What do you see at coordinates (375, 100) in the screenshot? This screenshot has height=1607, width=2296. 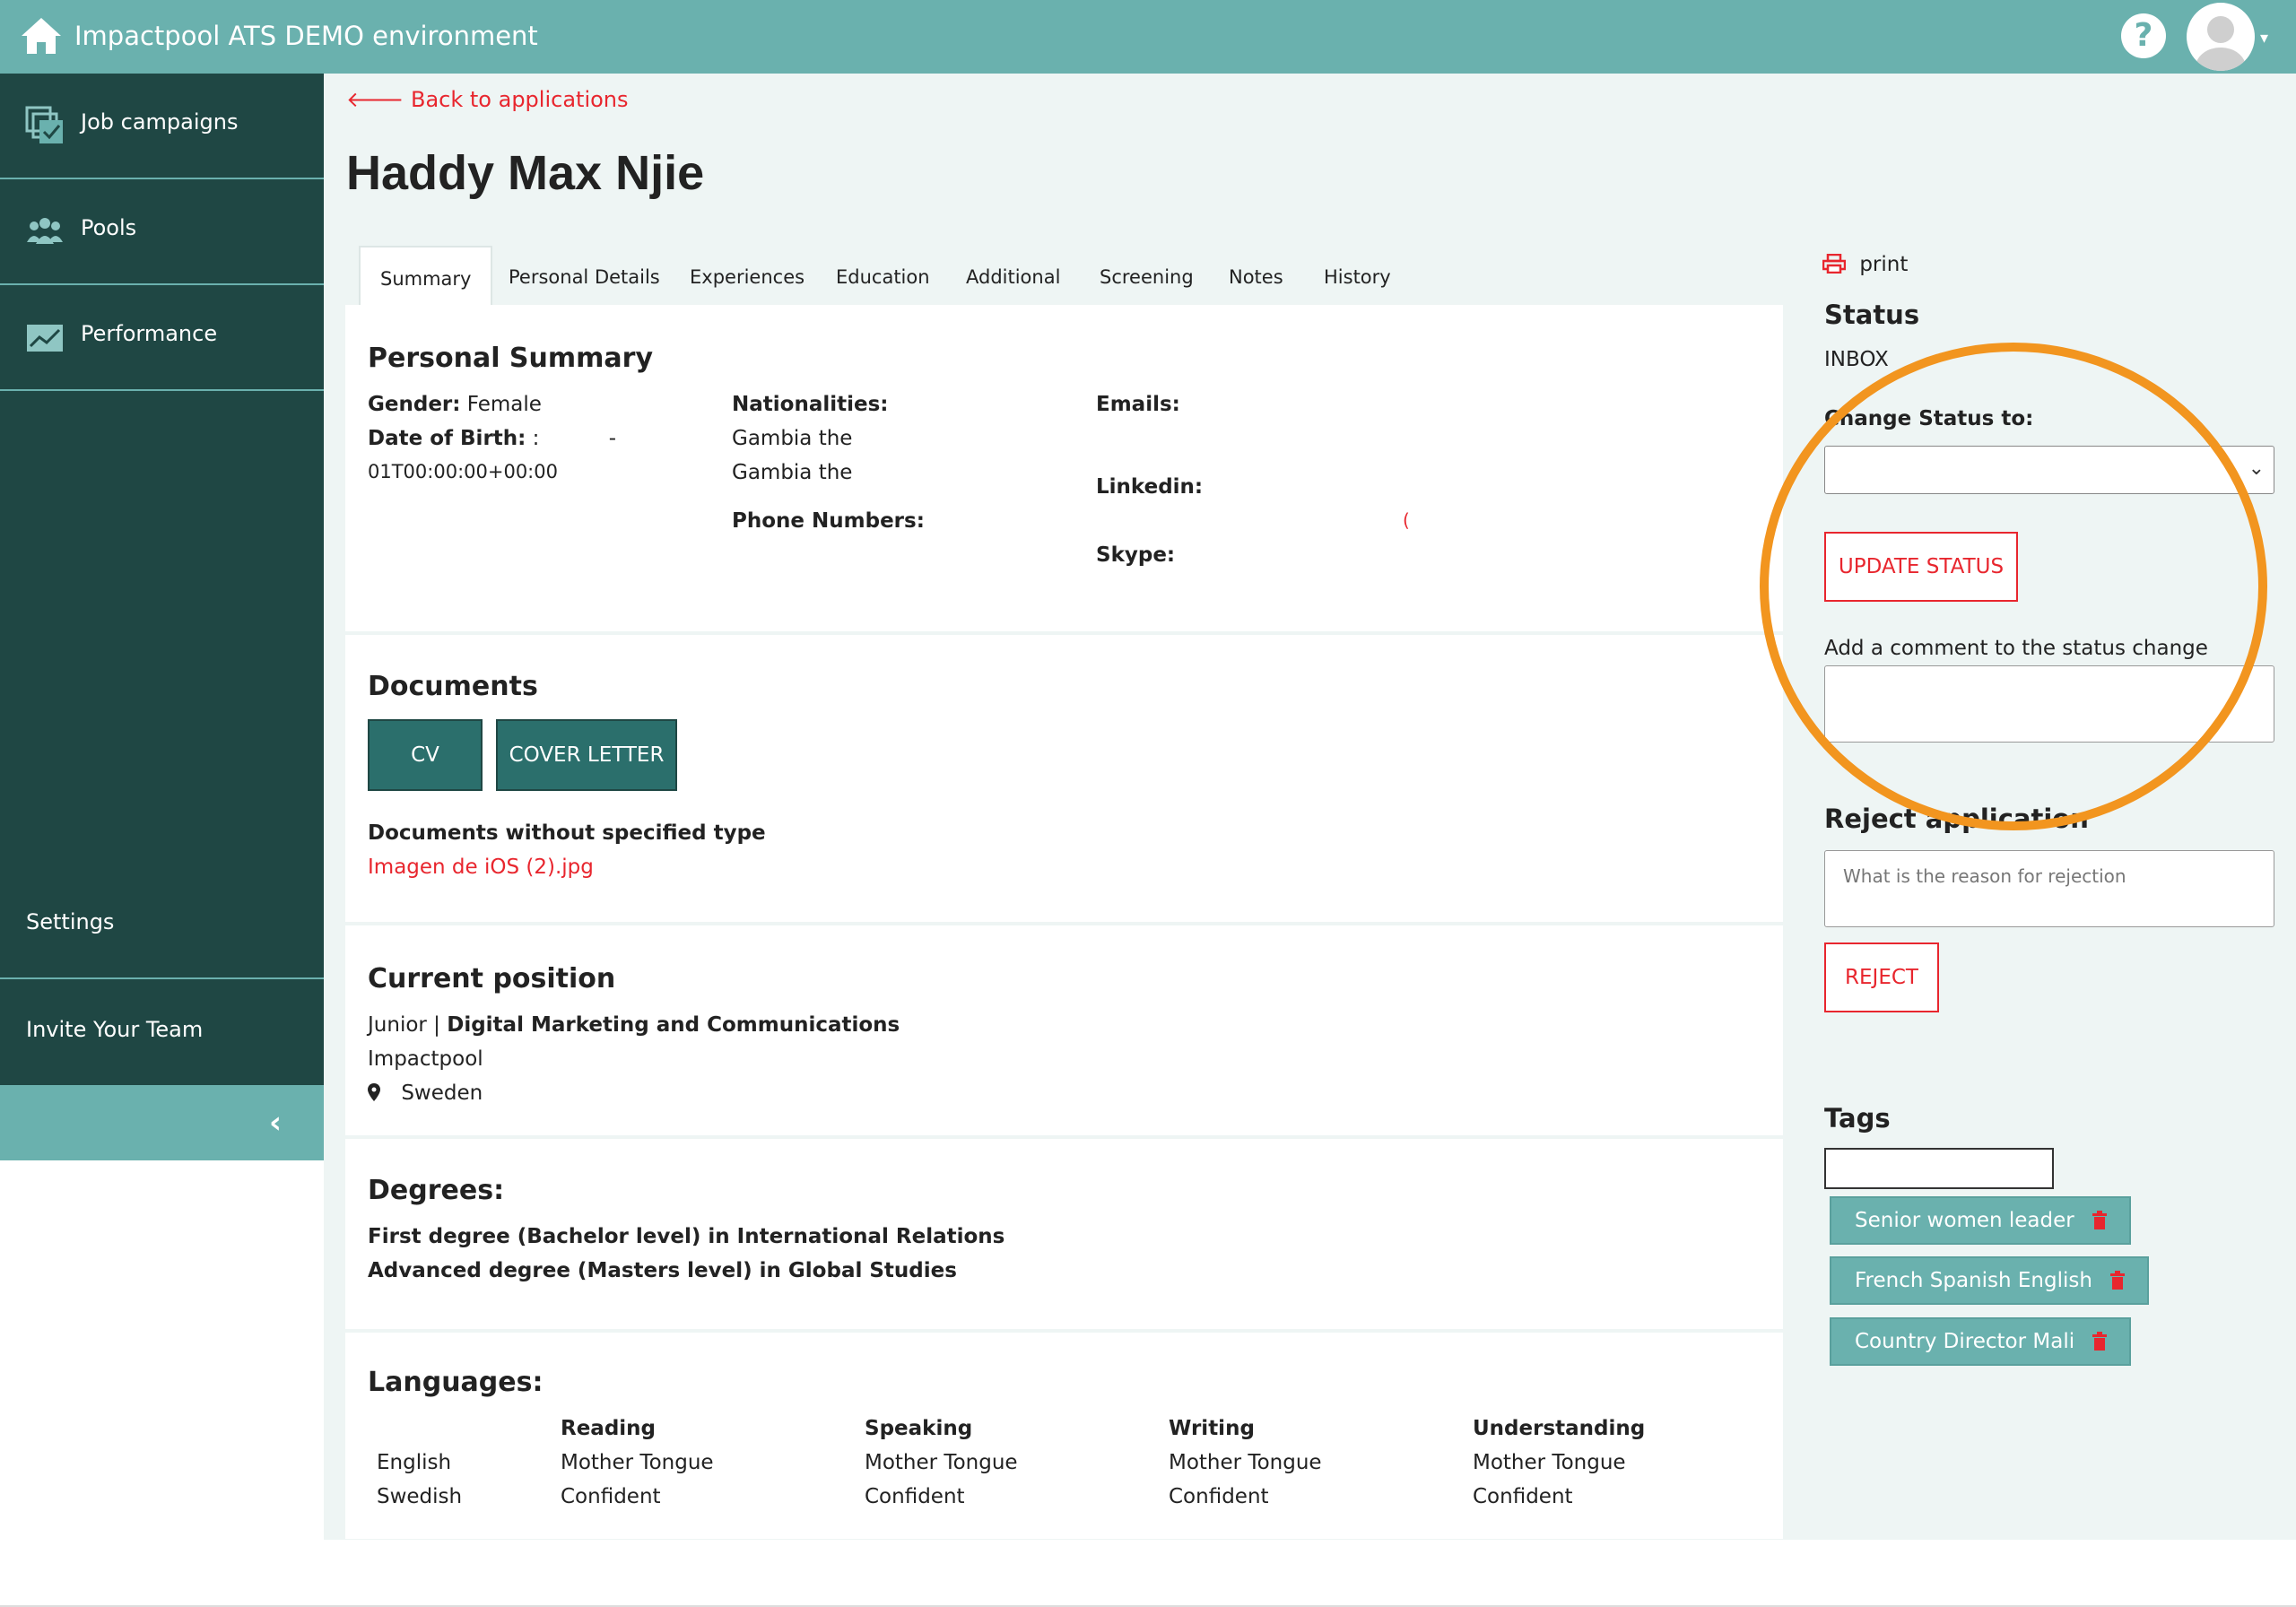 I see `arrow-left-icon: 🡐` at bounding box center [375, 100].